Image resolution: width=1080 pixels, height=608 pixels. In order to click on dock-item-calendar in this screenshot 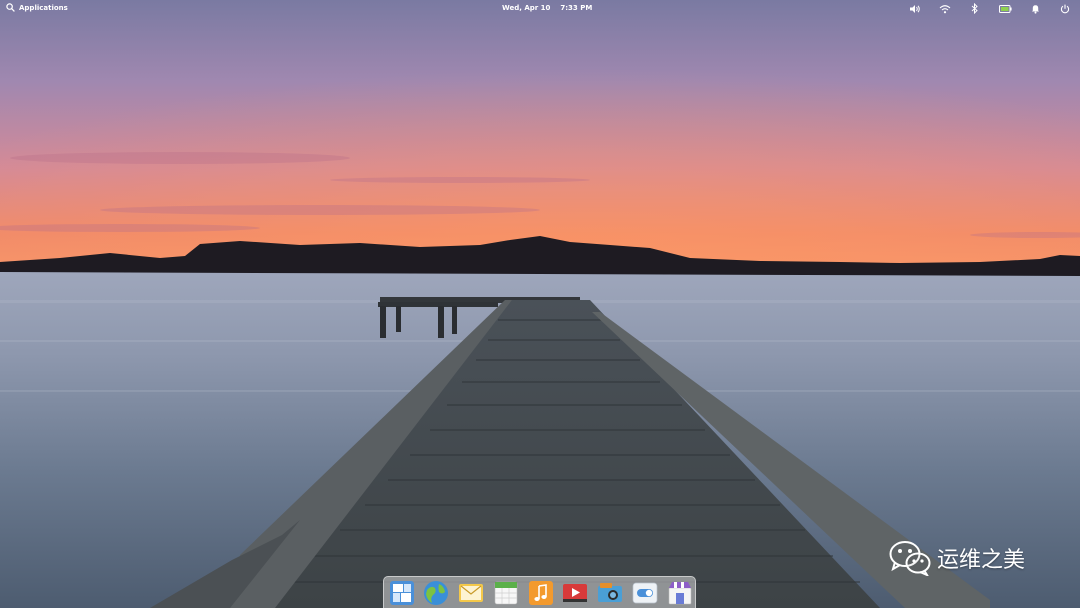, I will do `click(506, 593)`.